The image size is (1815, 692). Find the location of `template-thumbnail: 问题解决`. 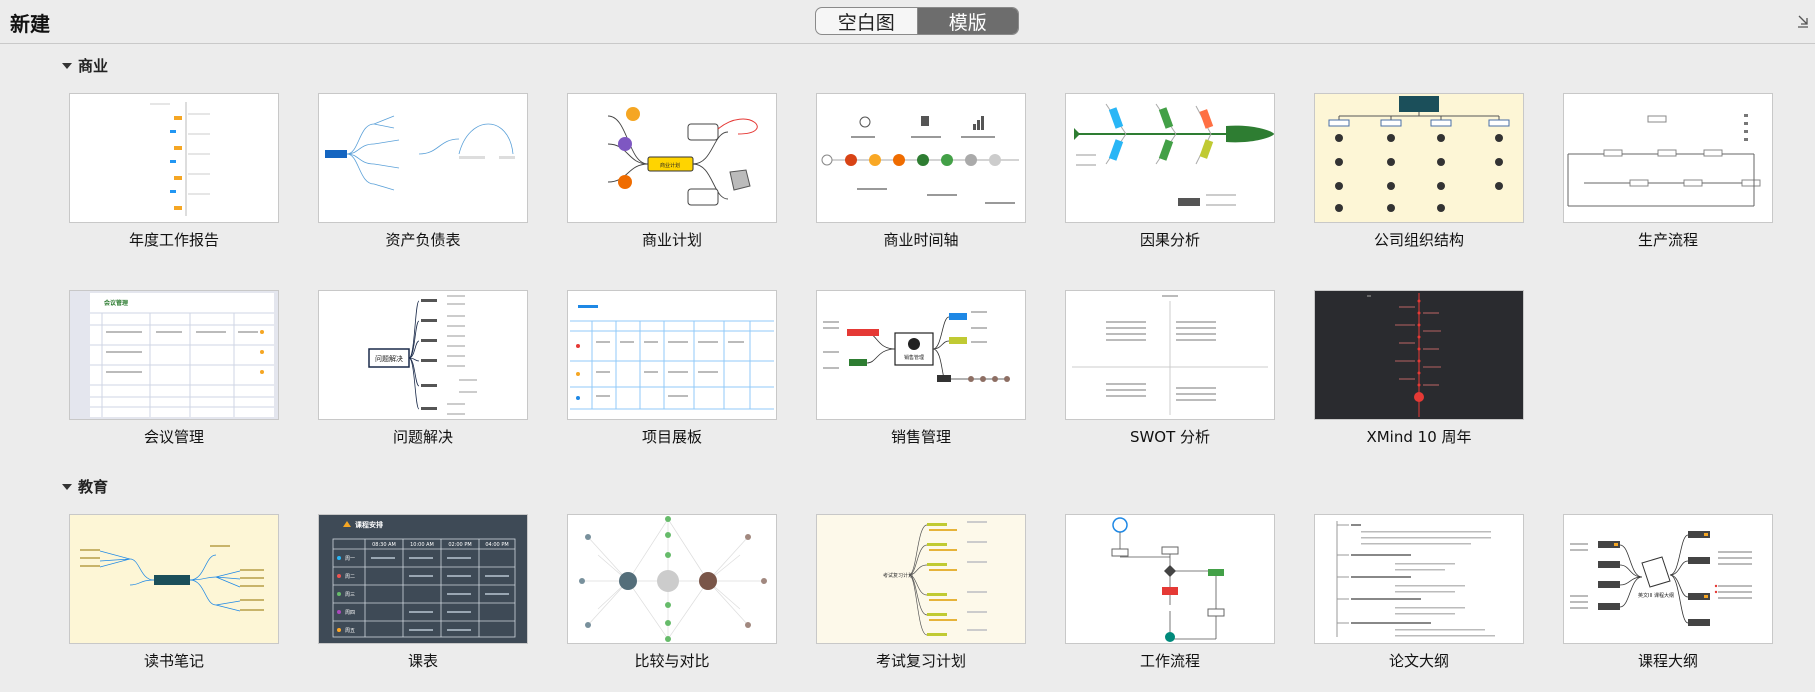

template-thumbnail: 问题解决 is located at coordinates (423, 355).